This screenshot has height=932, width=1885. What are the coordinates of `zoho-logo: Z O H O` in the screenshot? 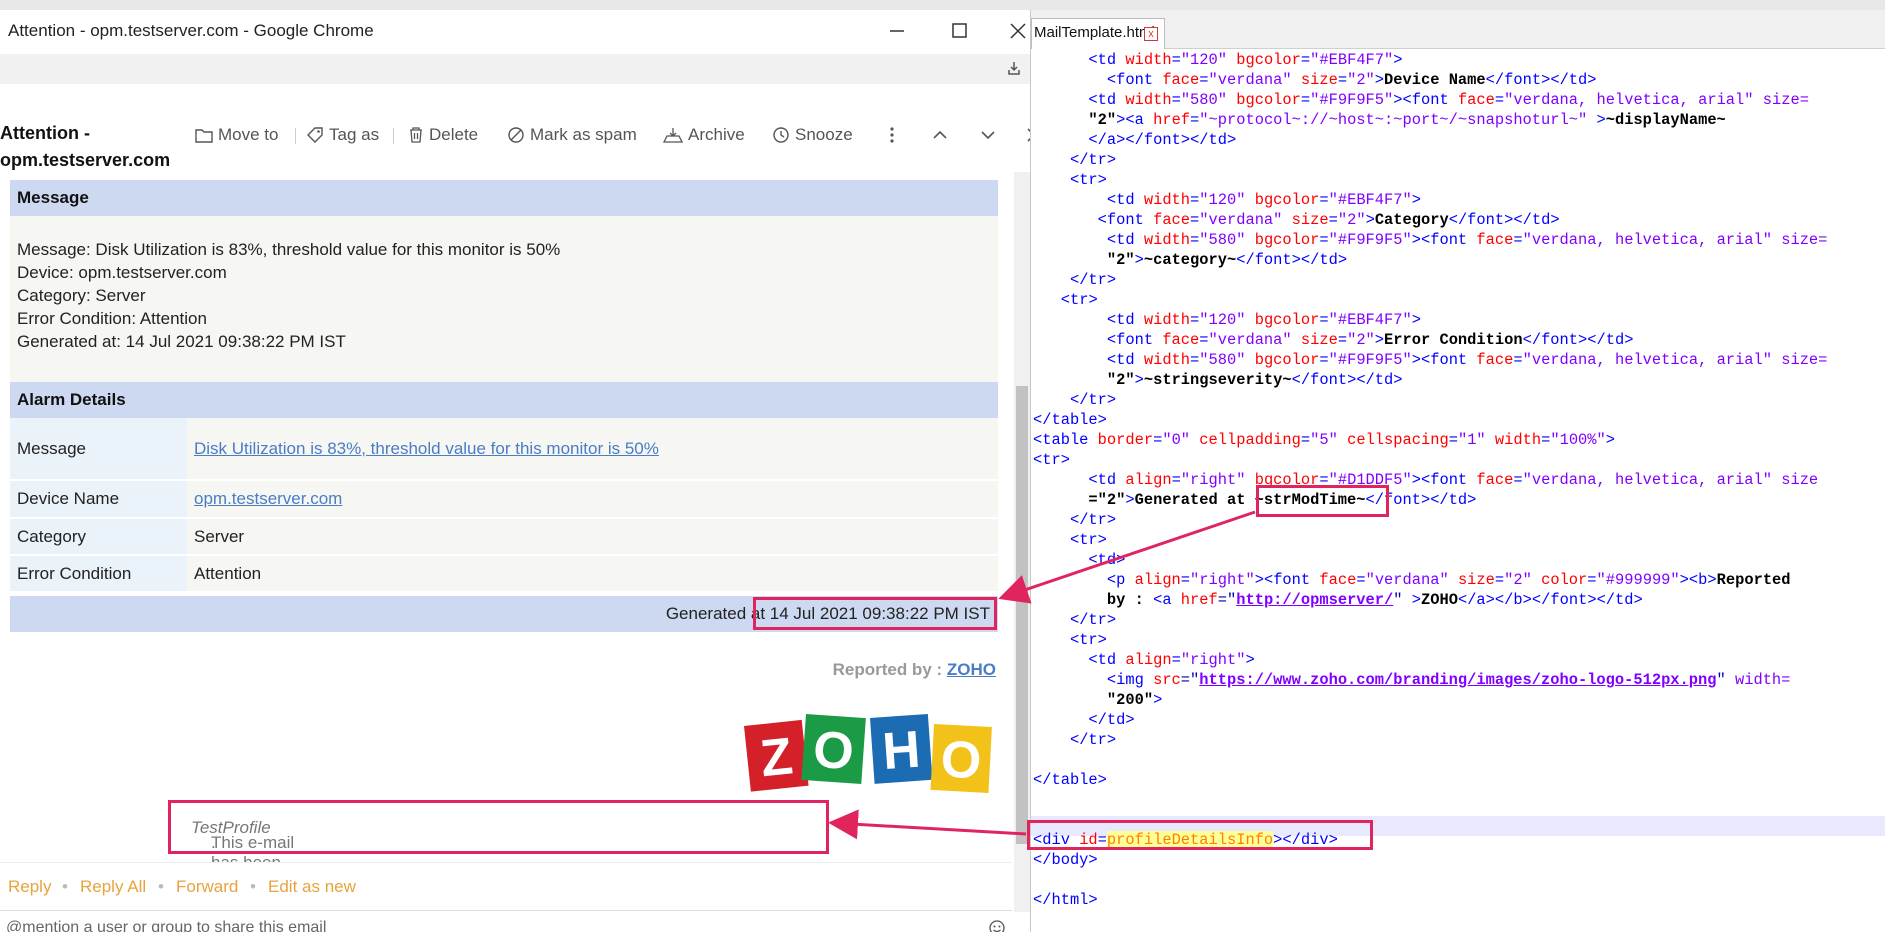 It's located at (868, 753).